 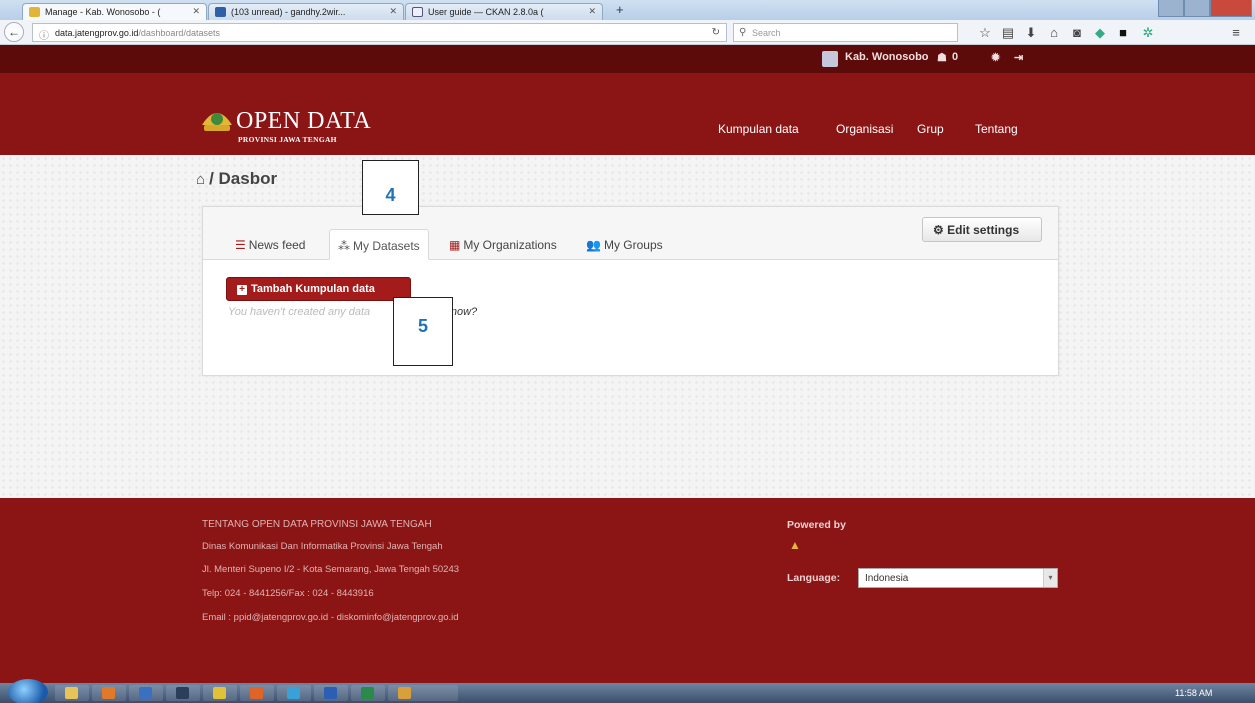 What do you see at coordinates (930, 129) in the screenshot?
I see `nav-grup: Grup` at bounding box center [930, 129].